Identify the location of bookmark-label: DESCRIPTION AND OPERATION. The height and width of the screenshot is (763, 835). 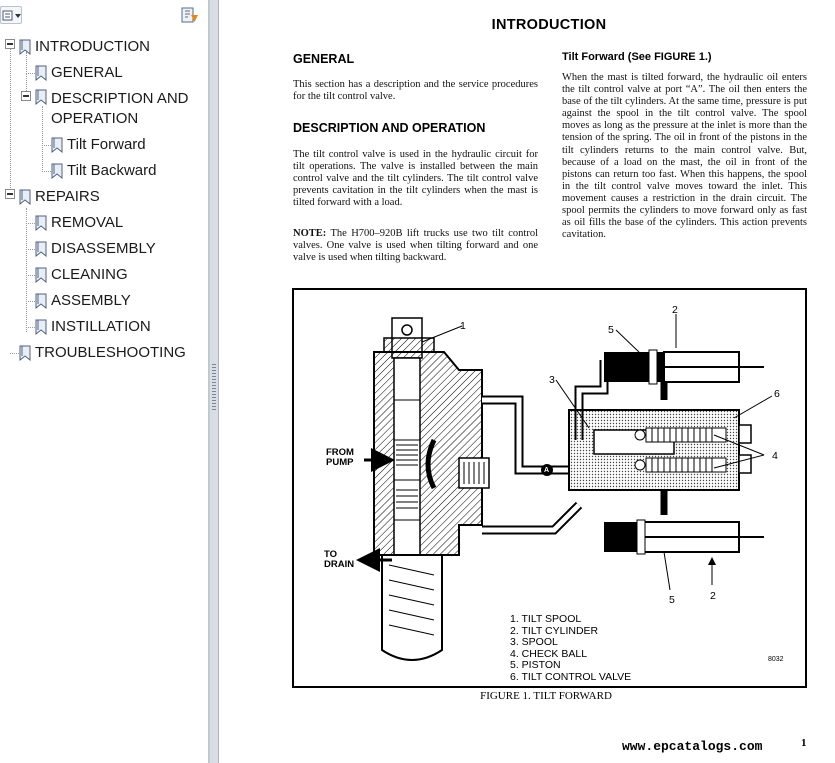
(120, 109).